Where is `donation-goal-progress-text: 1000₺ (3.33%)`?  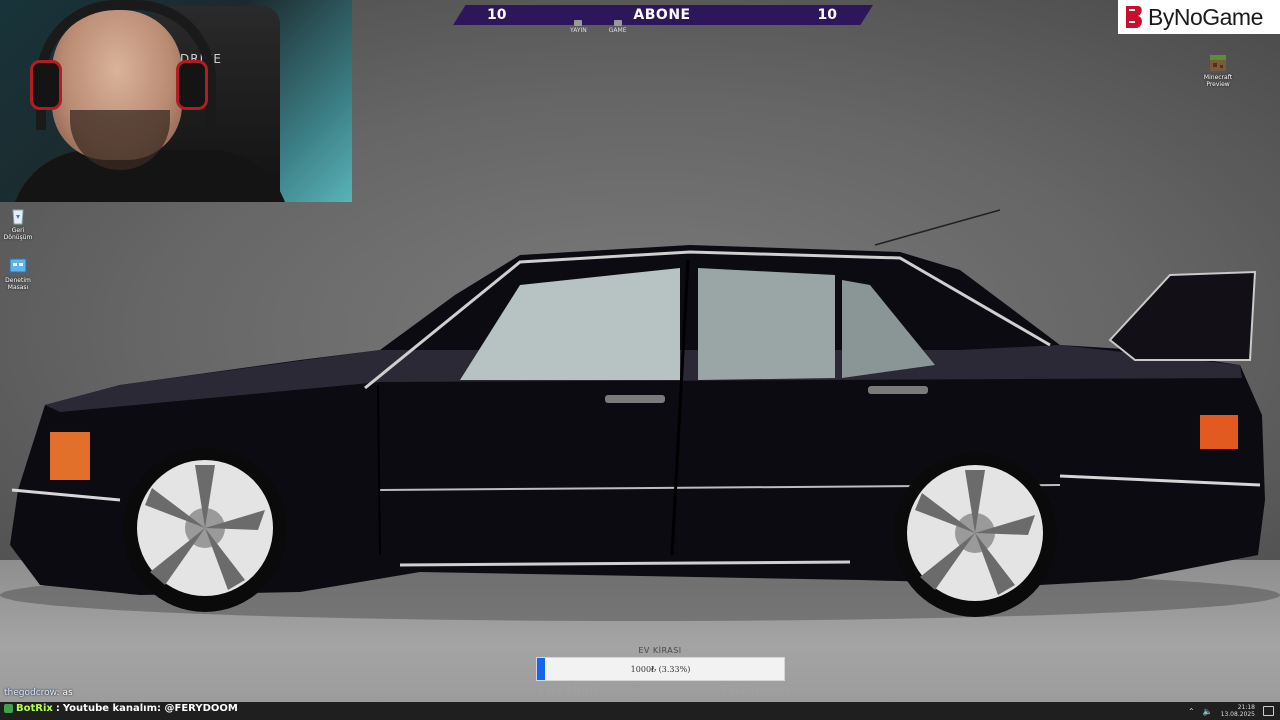 donation-goal-progress-text: 1000₺ (3.33%) is located at coordinates (660, 669).